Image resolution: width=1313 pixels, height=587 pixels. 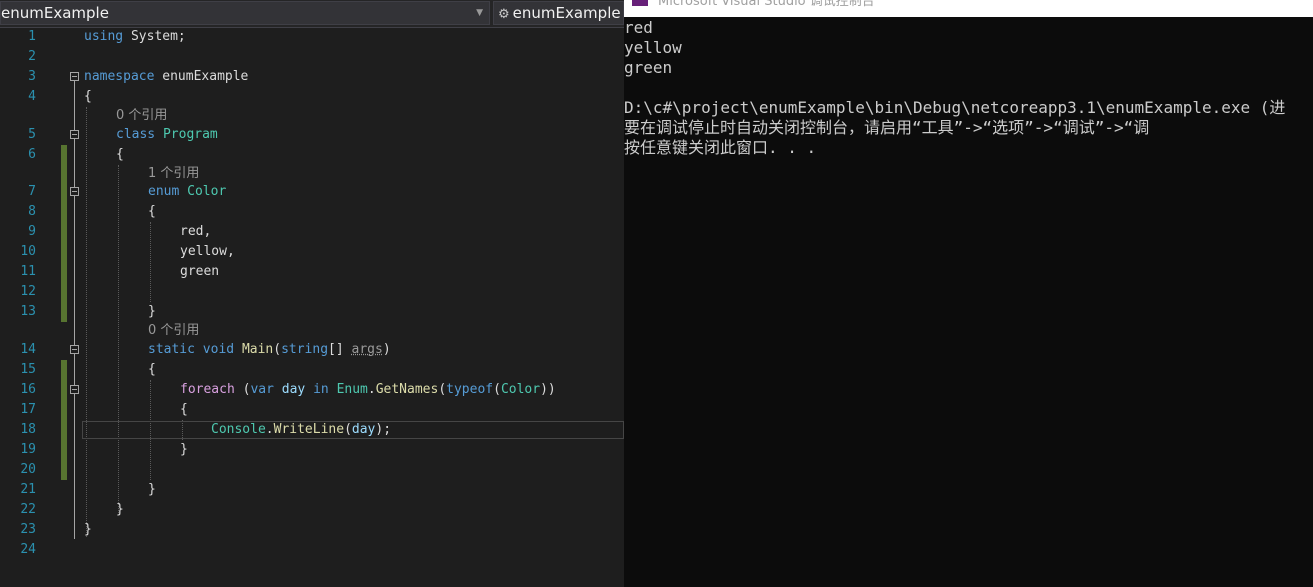 I want to click on type-dropdown: ⚙ enumExample, so click(x=558, y=13).